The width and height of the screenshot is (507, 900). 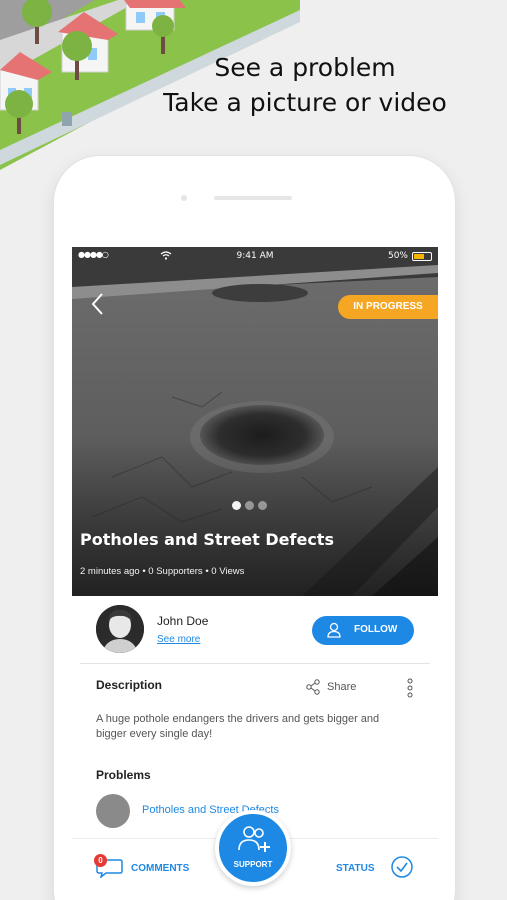 I want to click on user-photo, so click(x=120, y=629).